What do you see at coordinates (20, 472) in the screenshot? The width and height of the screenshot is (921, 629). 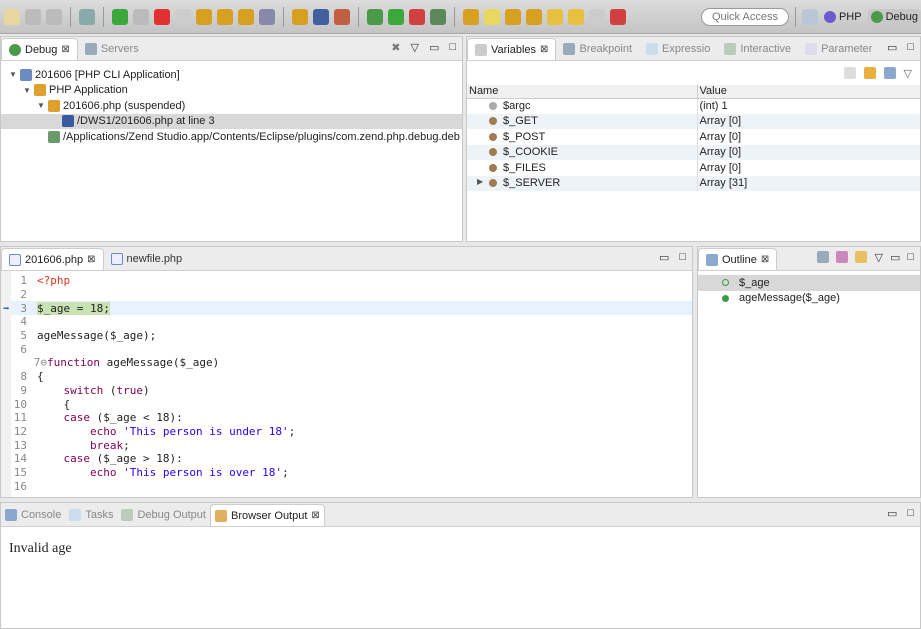 I see `line-number: 15` at bounding box center [20, 472].